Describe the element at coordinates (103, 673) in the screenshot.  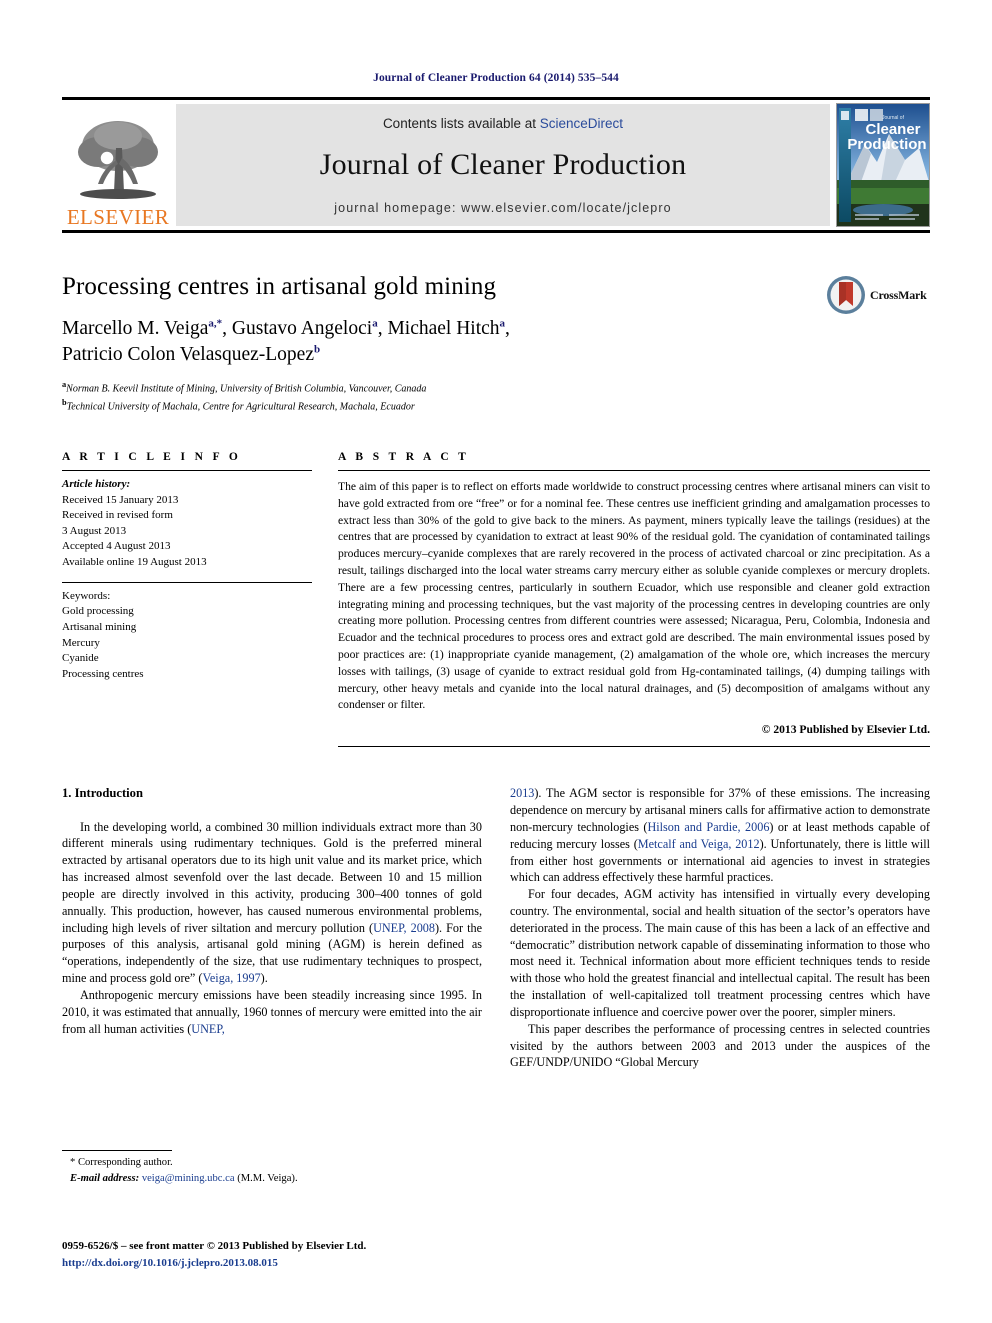
I see `keyword-item: Processing centres` at that location.